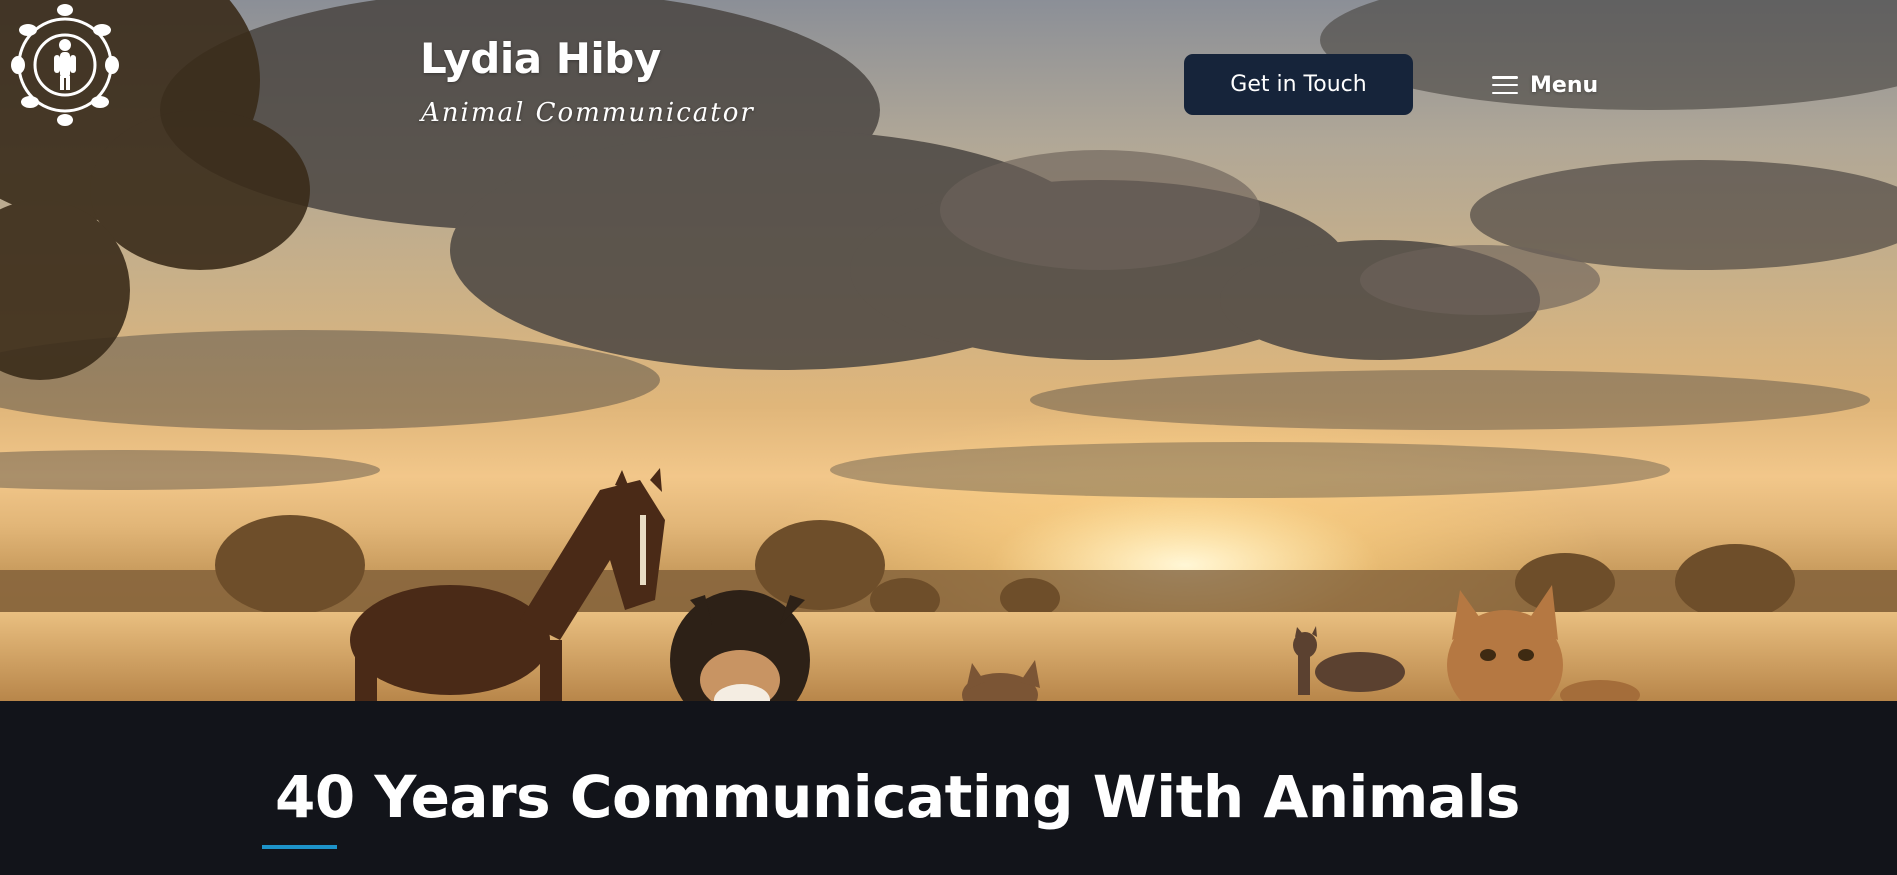 The width and height of the screenshot is (1897, 875). Describe the element at coordinates (948, 568) in the screenshot. I see `horizon-trees` at that location.